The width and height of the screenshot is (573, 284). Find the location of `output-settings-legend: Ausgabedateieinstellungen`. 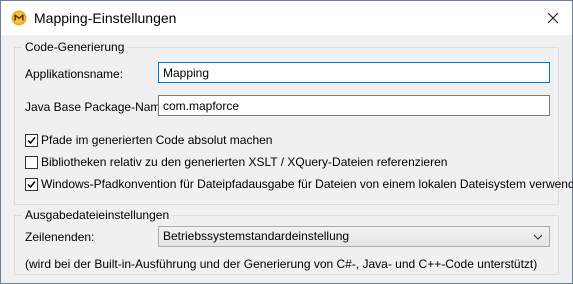

output-settings-legend: Ausgabedateieinstellungen is located at coordinates (97, 215).